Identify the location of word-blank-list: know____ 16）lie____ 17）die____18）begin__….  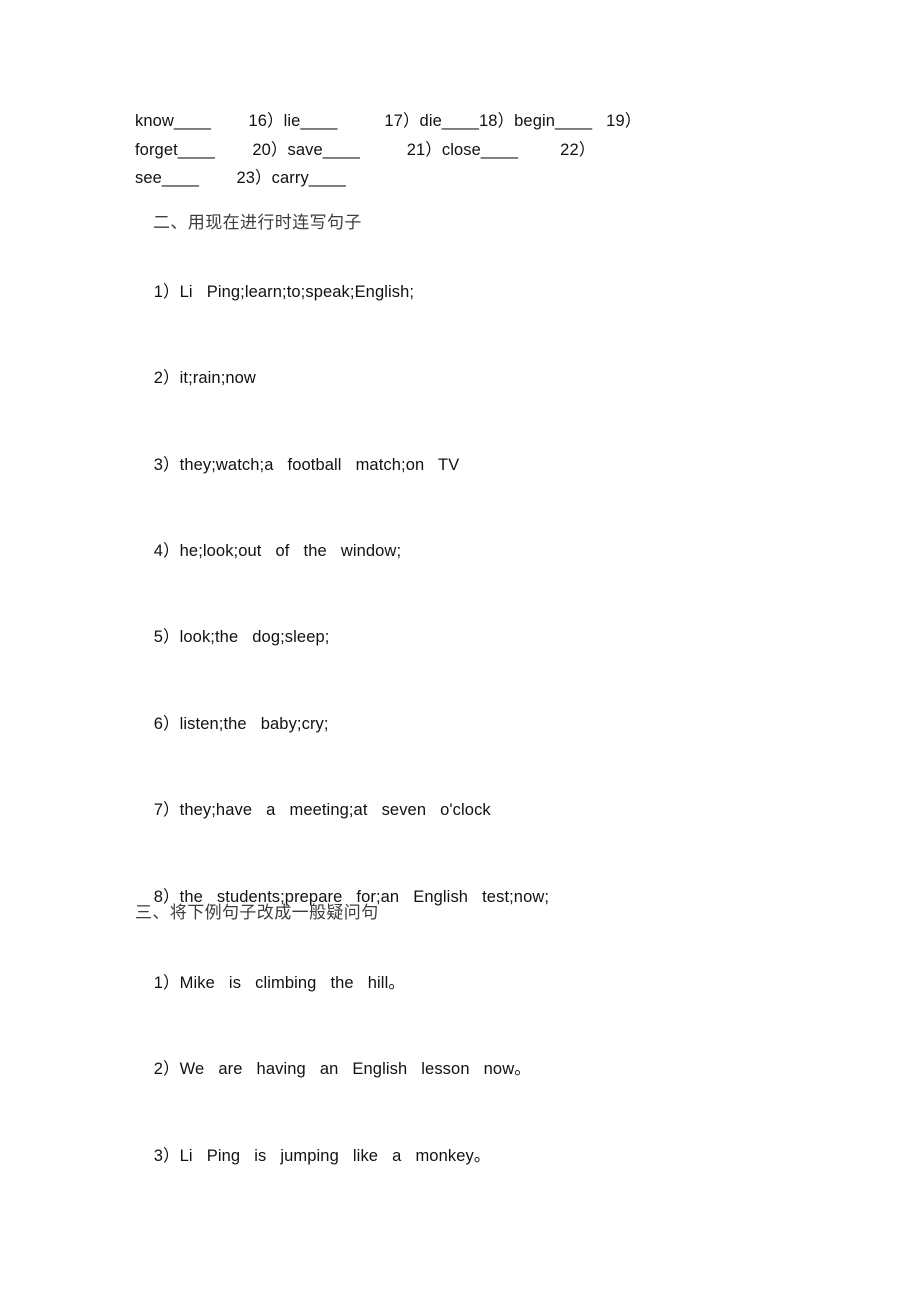
(495, 150).